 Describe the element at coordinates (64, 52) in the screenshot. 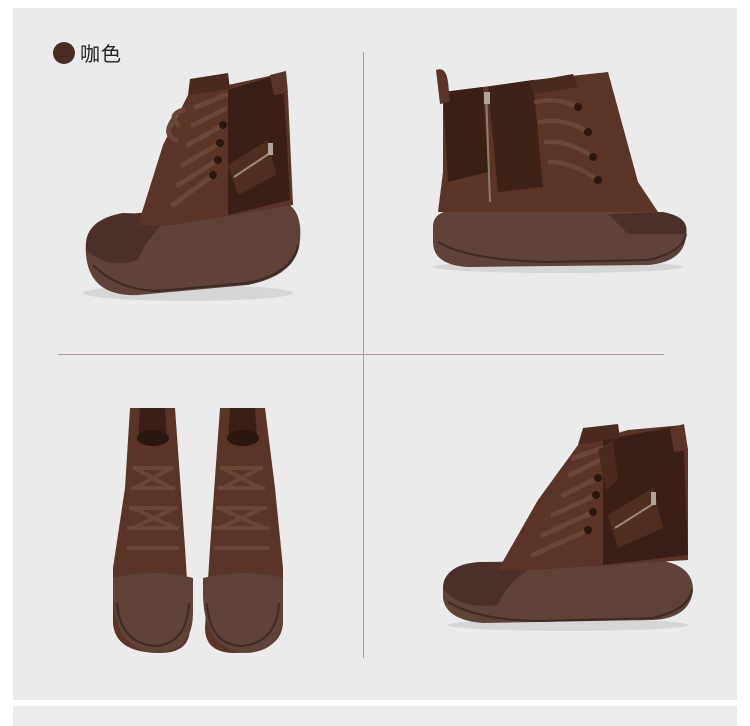

I see `color-swatch` at that location.